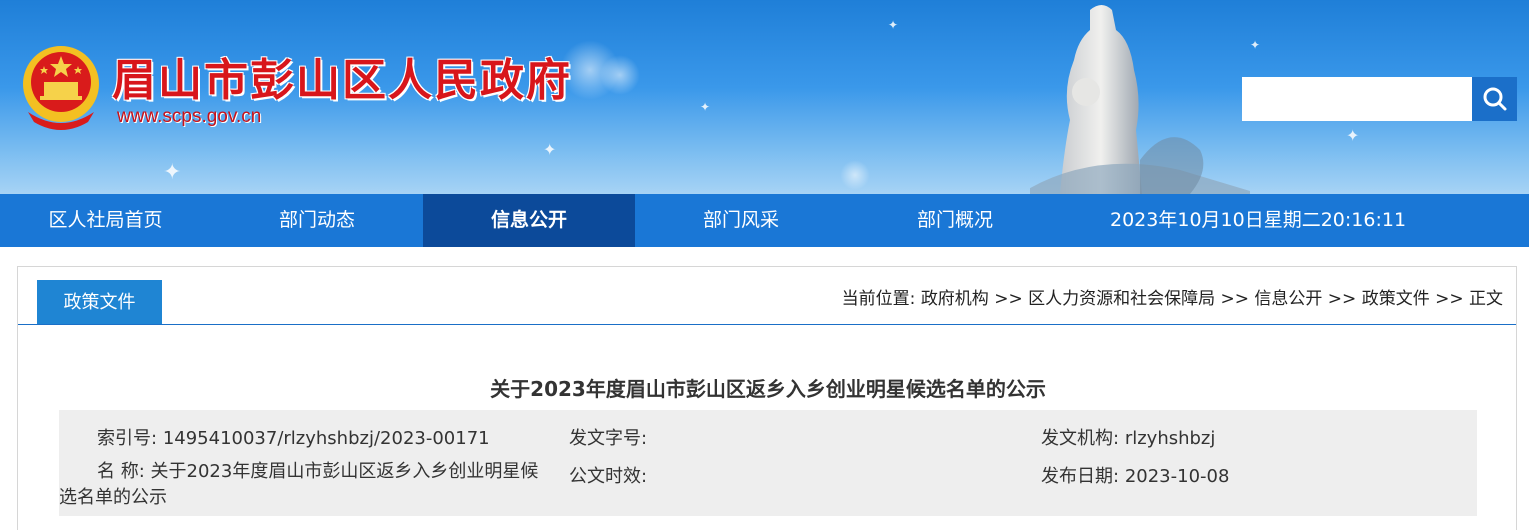 The image size is (1529, 530). What do you see at coordinates (105, 220) in the screenshot?
I see `nav-item-home: 区人社局首页` at bounding box center [105, 220].